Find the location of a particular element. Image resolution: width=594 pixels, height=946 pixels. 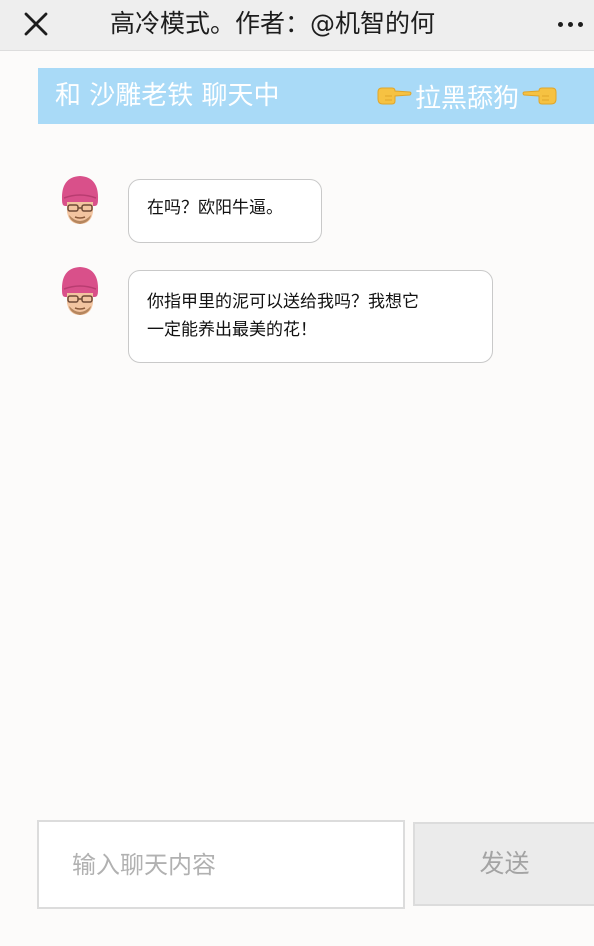

chat-message-input is located at coordinates (221, 864).